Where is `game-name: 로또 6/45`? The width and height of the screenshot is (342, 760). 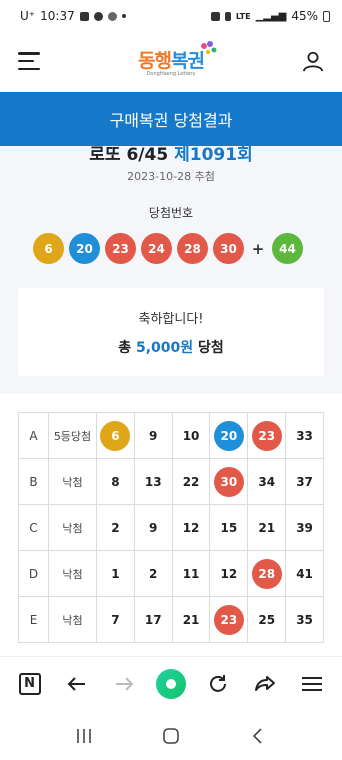 game-name: 로또 6/45 is located at coordinates (129, 153).